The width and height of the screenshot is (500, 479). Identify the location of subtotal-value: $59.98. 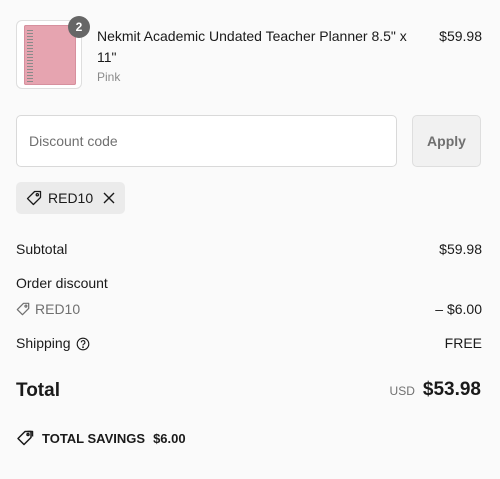
(460, 249).